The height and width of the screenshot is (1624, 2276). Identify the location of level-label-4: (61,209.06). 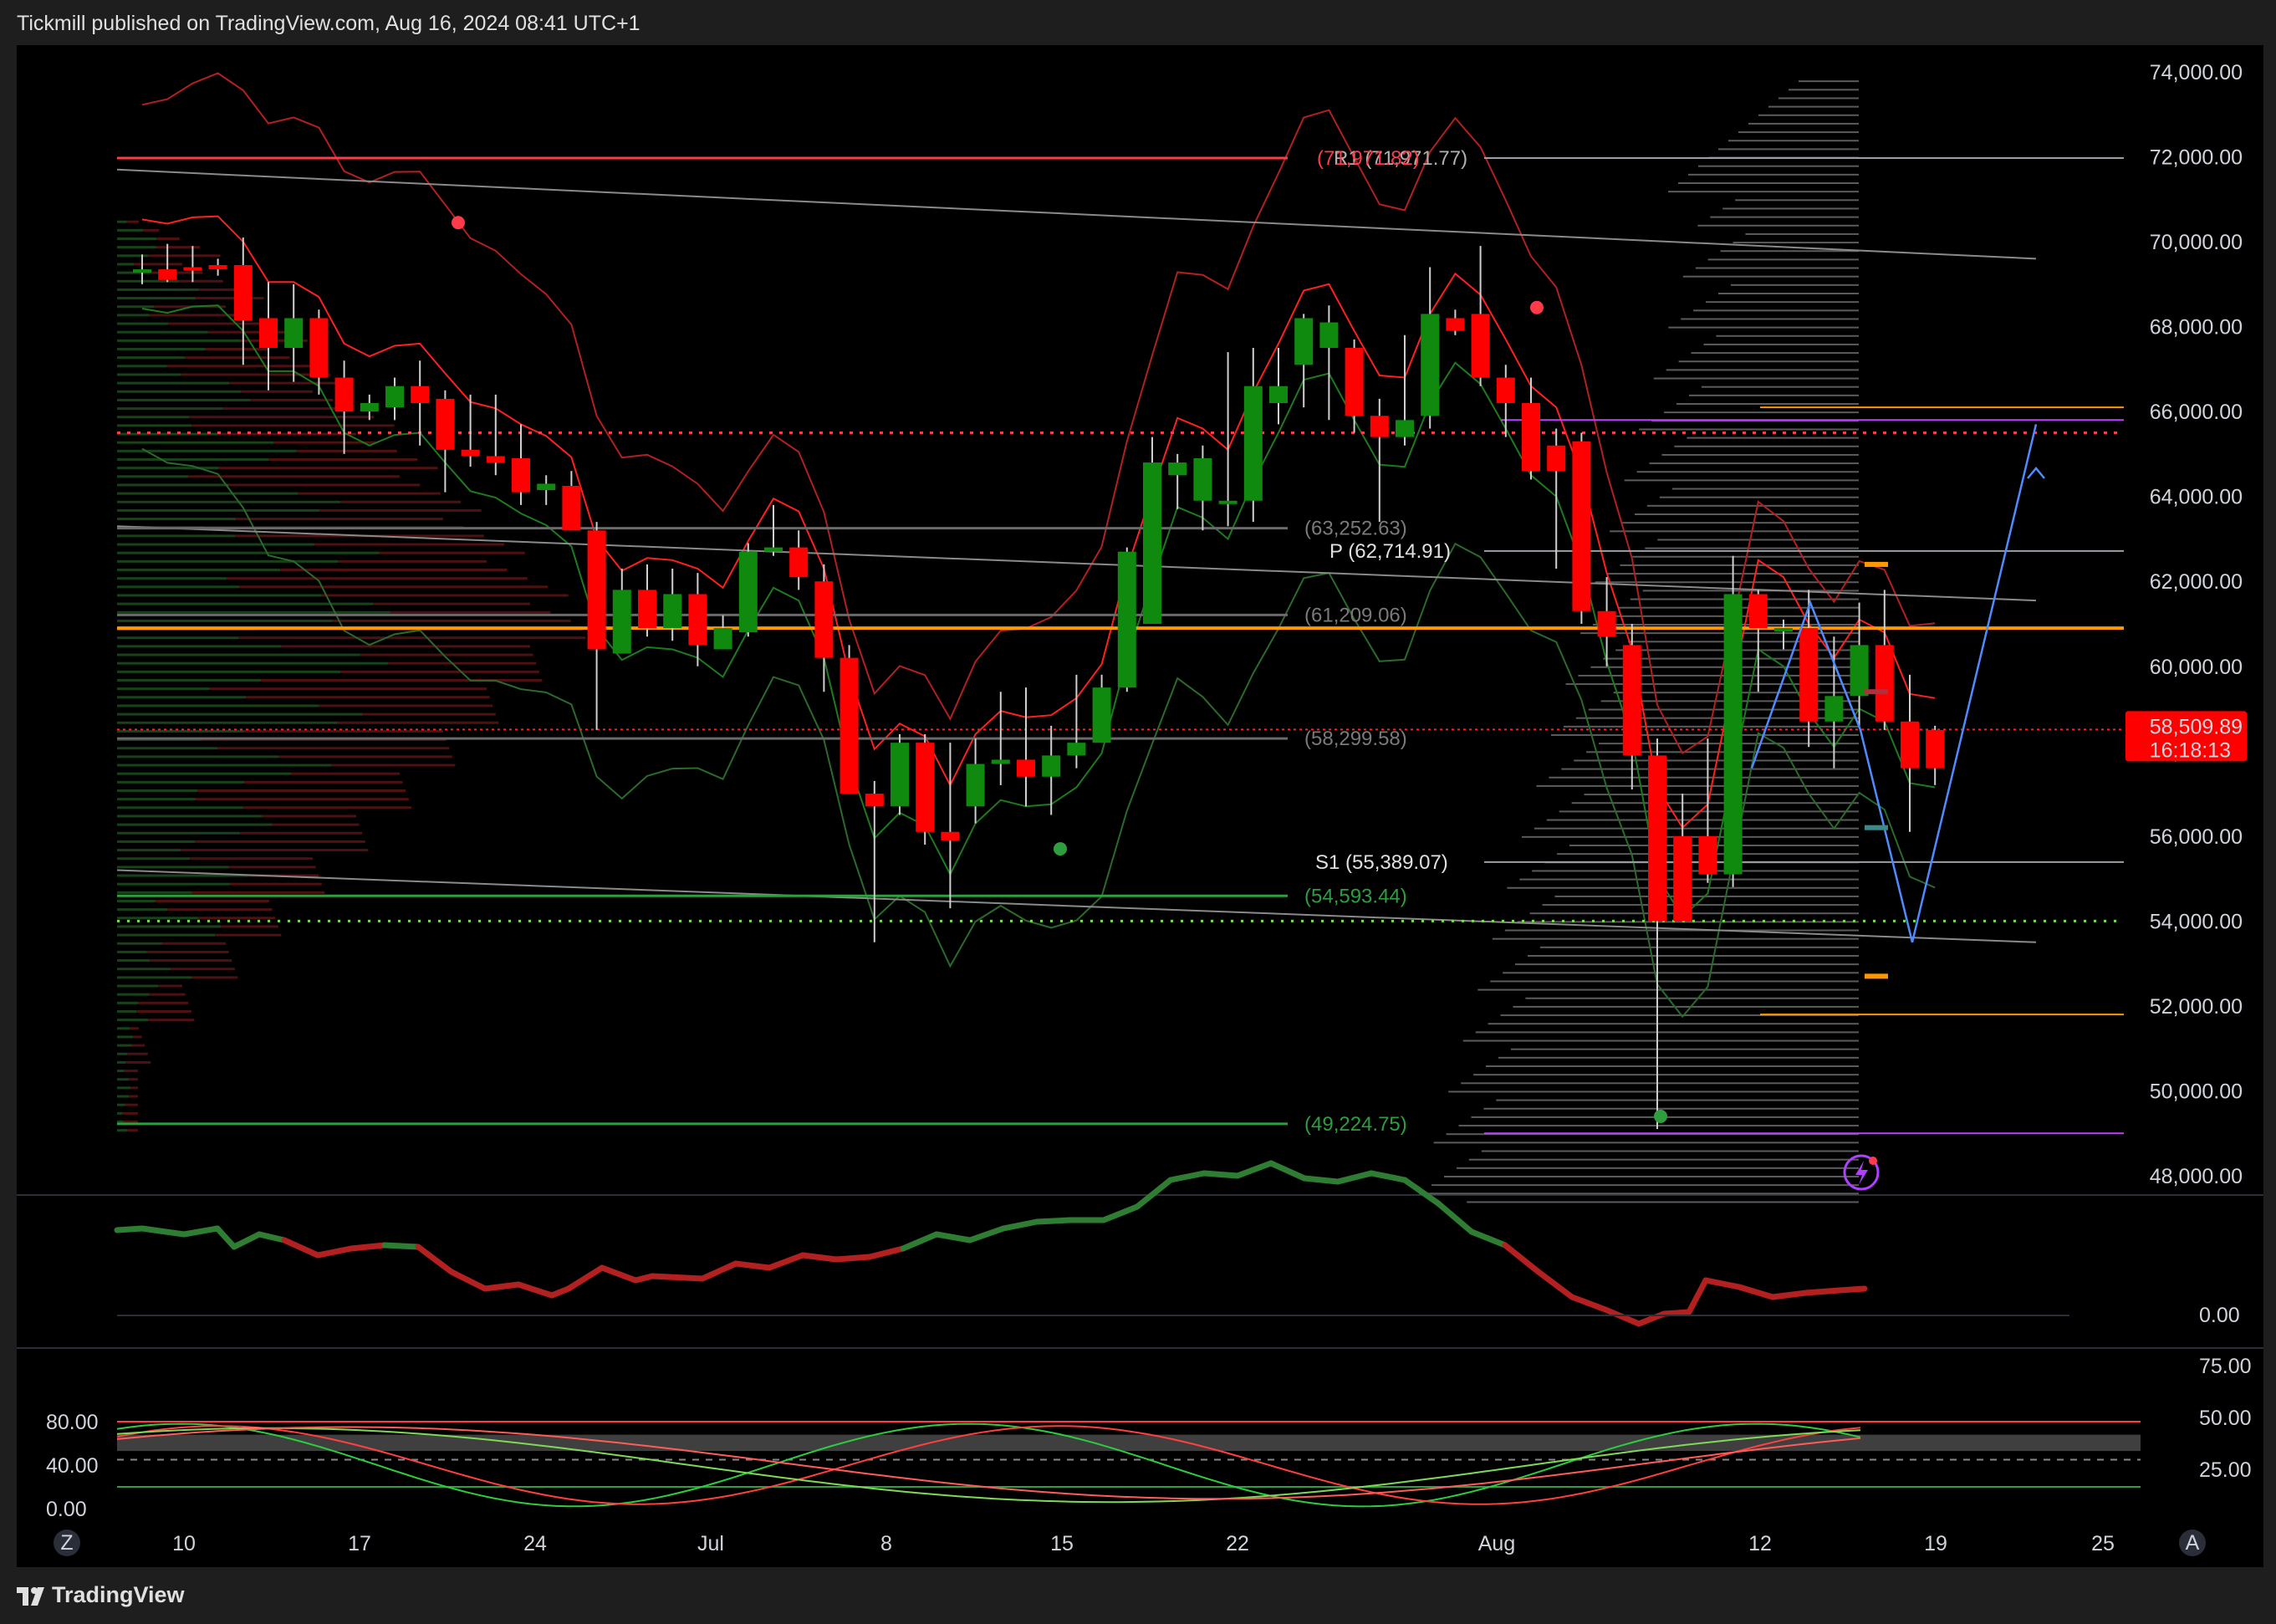
(1356, 615).